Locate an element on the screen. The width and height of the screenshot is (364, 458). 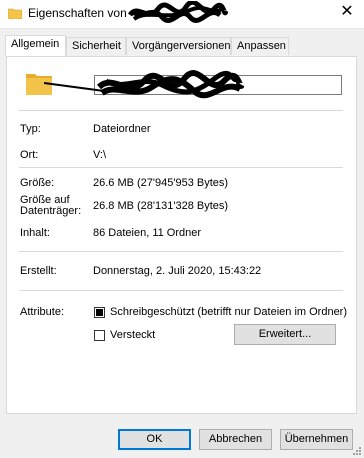
tab-sicherheit: Sicherheit is located at coordinates (96, 46).